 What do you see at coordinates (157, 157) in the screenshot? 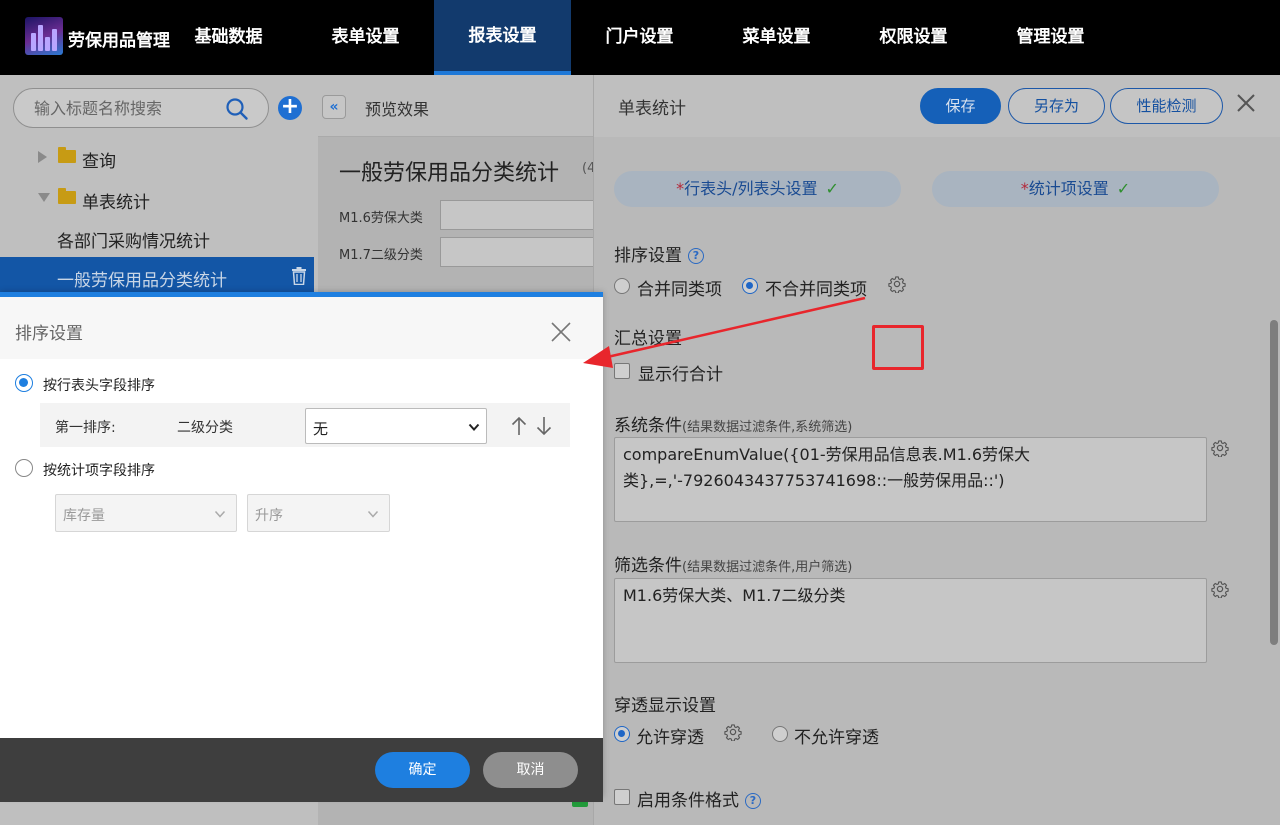
I see `tree-folder-query: 查询` at bounding box center [157, 157].